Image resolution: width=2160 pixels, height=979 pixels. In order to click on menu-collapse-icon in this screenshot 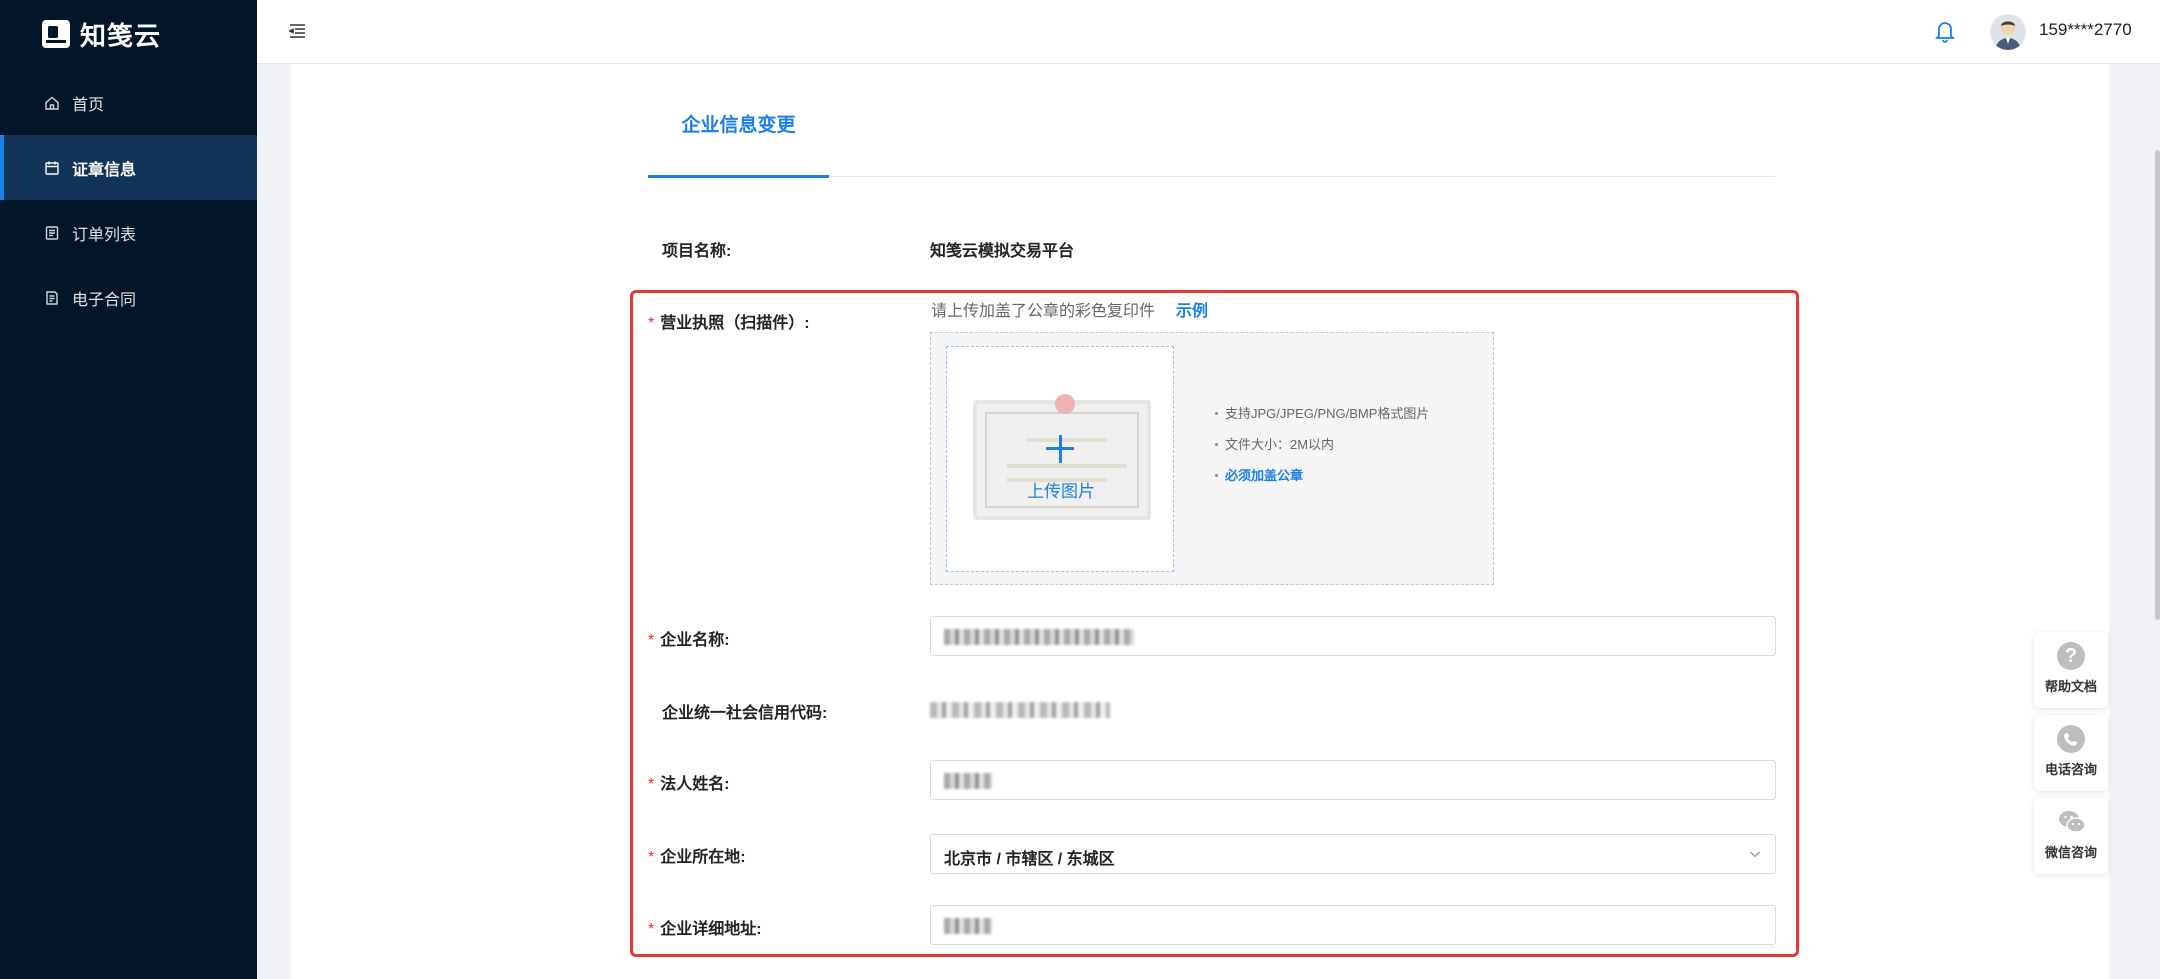, I will do `click(297, 31)`.